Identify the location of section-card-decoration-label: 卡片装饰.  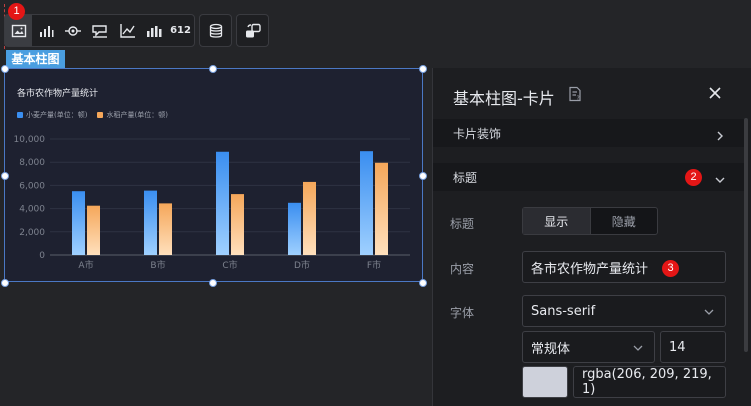
(477, 133).